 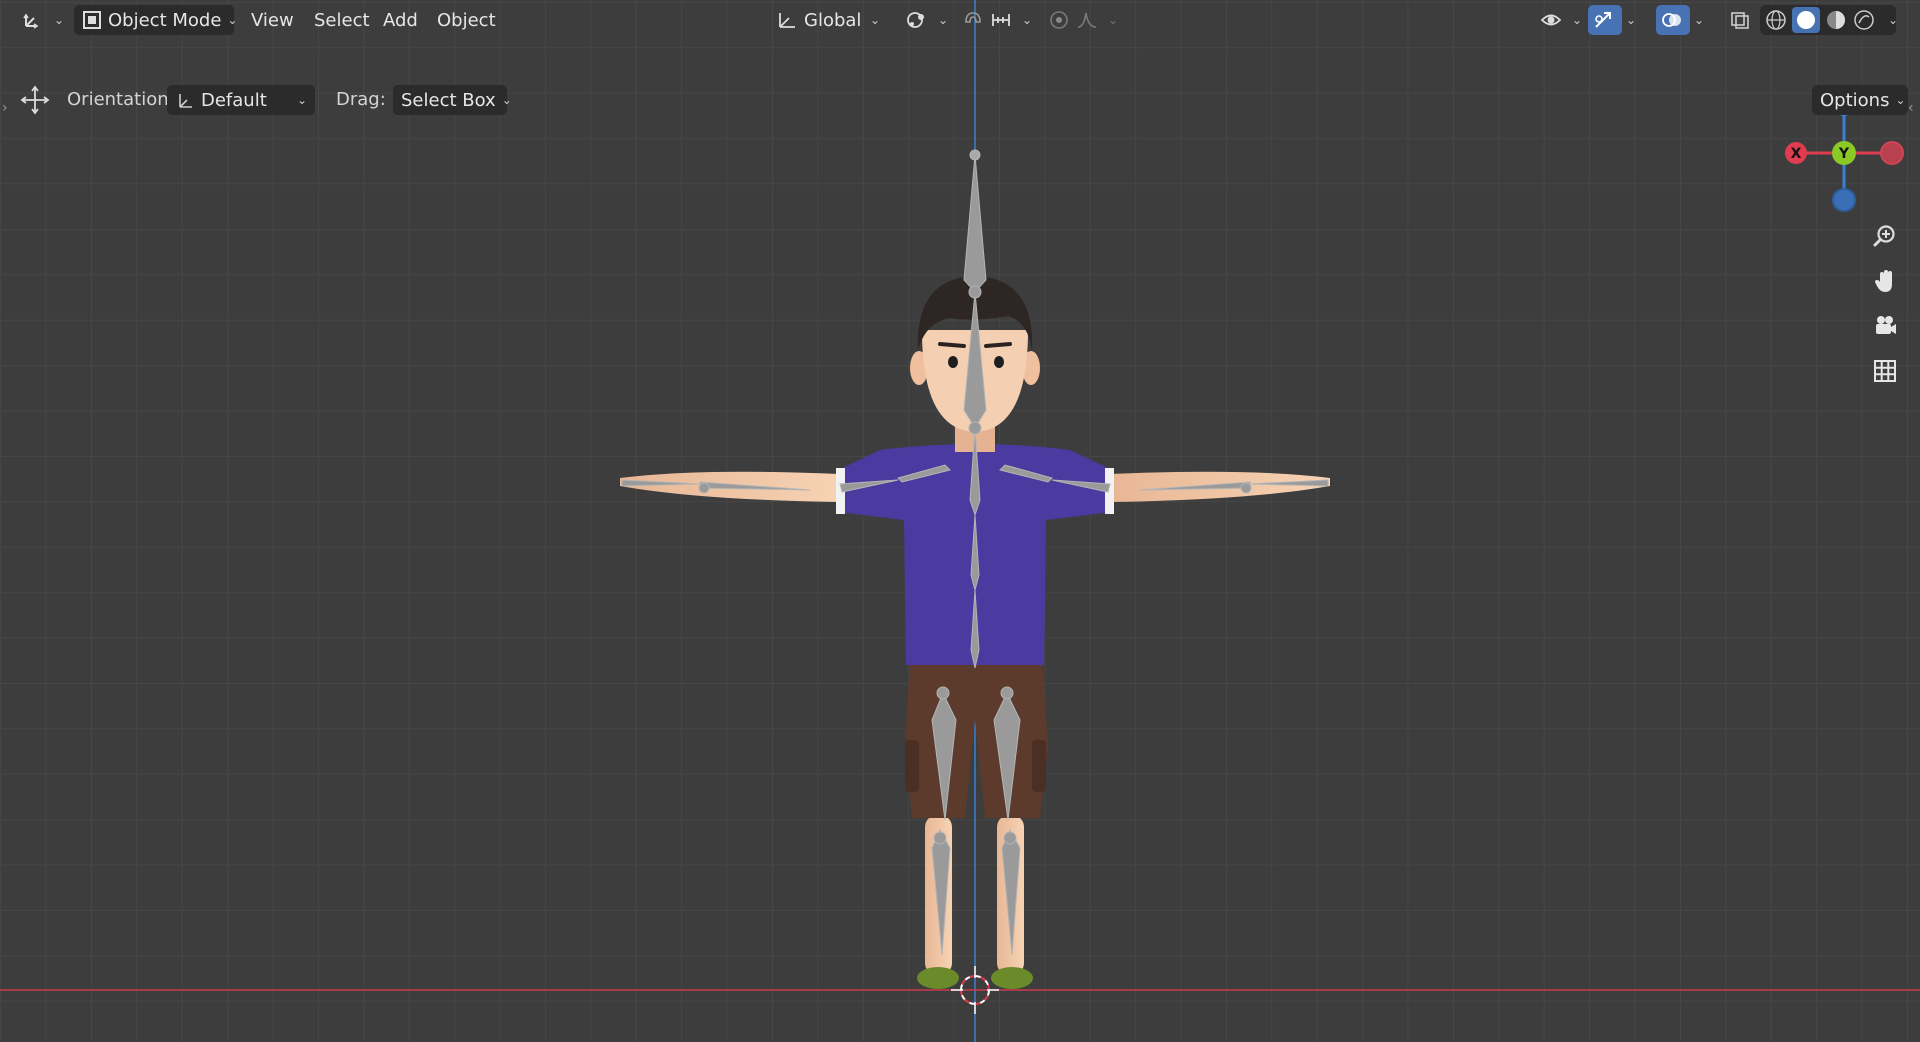 I want to click on pivot-point-dropdown: ⌄, so click(x=923, y=20).